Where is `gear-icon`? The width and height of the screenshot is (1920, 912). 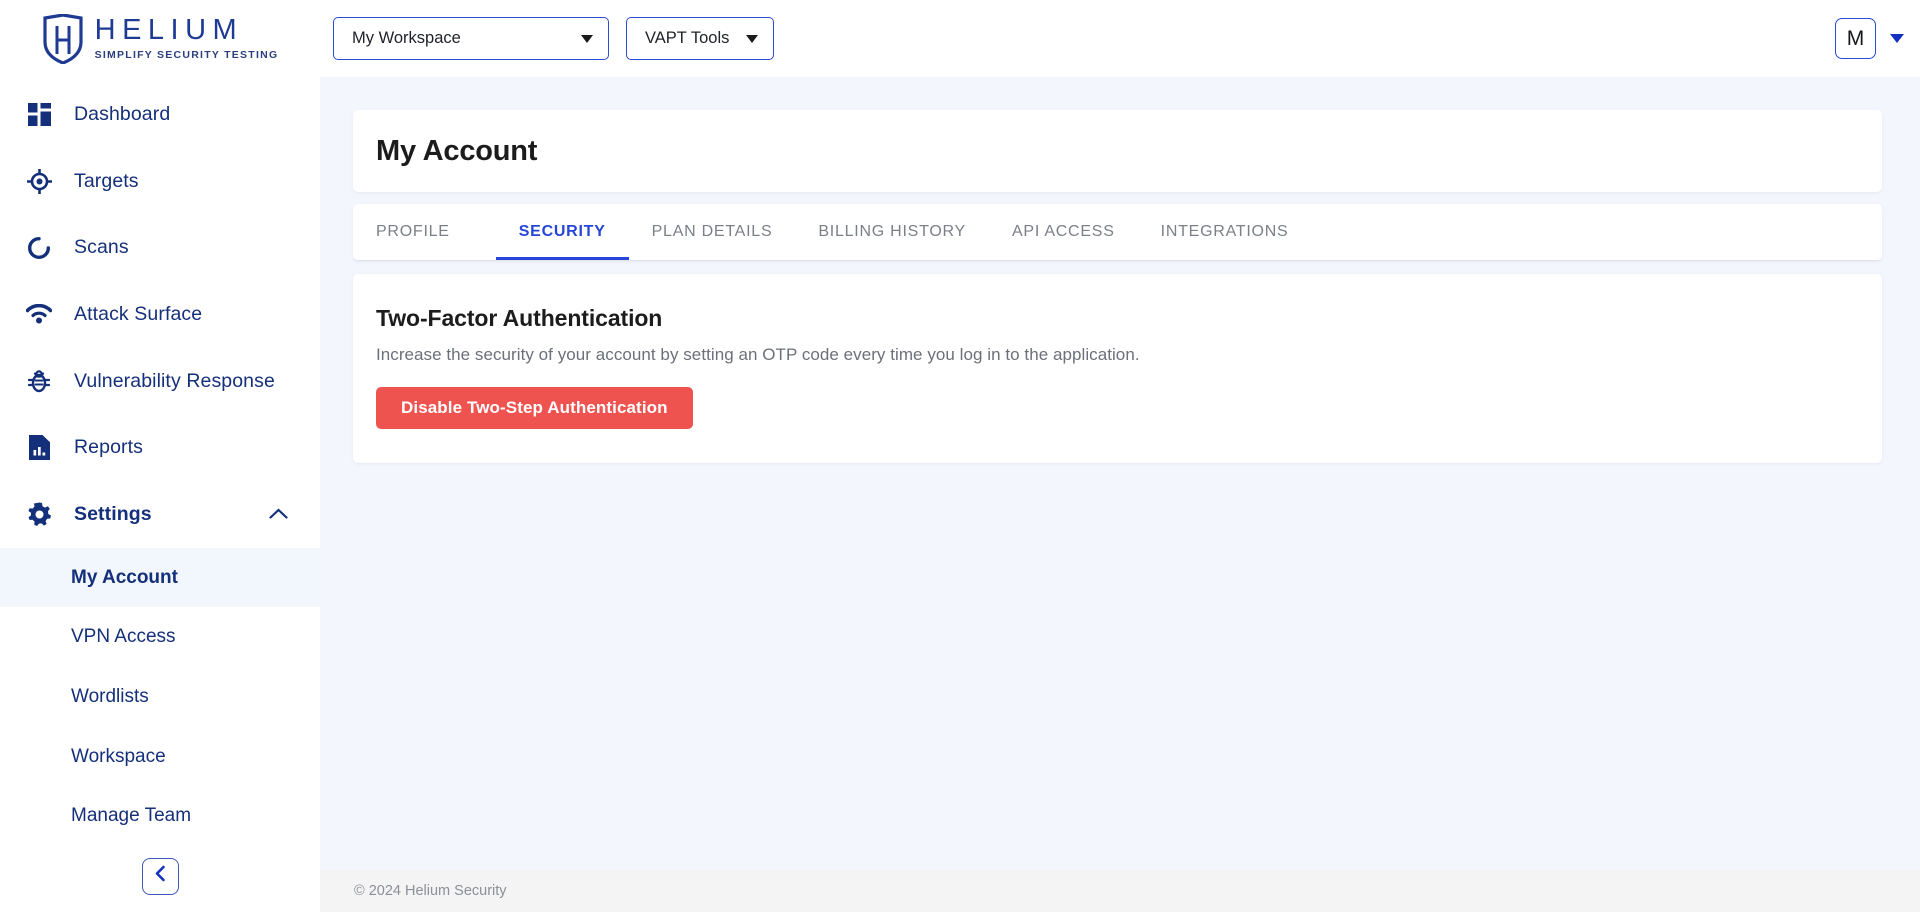
gear-icon is located at coordinates (39, 514).